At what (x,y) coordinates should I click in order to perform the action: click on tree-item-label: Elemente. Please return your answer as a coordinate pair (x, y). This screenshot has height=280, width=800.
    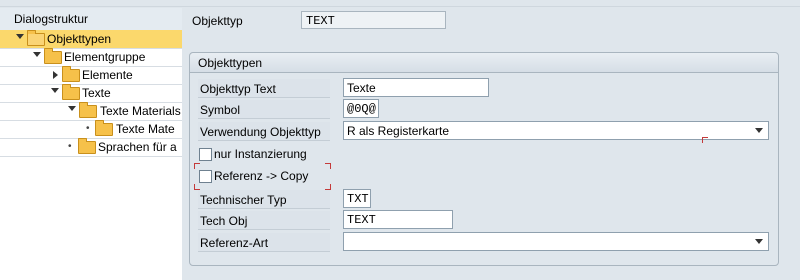
    Looking at the image, I should click on (107, 75).